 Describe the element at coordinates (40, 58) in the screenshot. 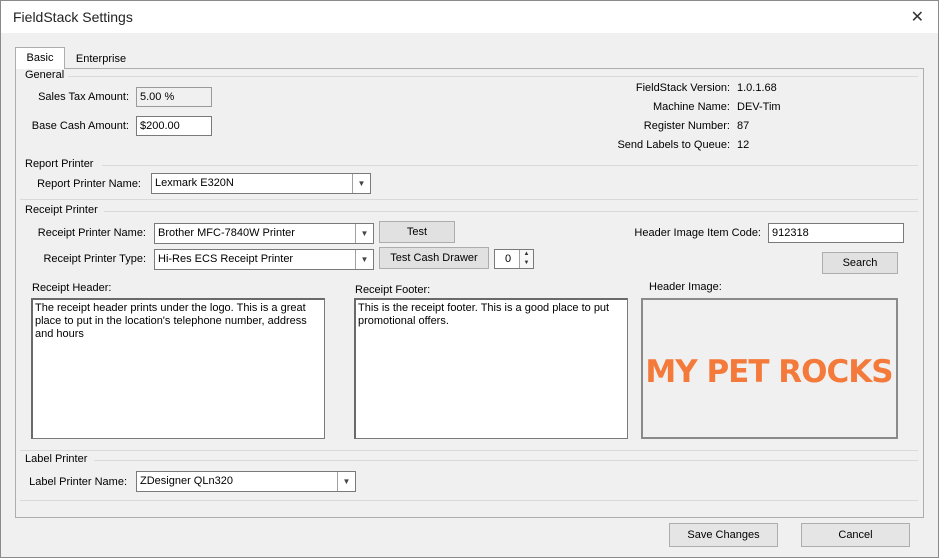

I see `tab-basic: Basic` at that location.